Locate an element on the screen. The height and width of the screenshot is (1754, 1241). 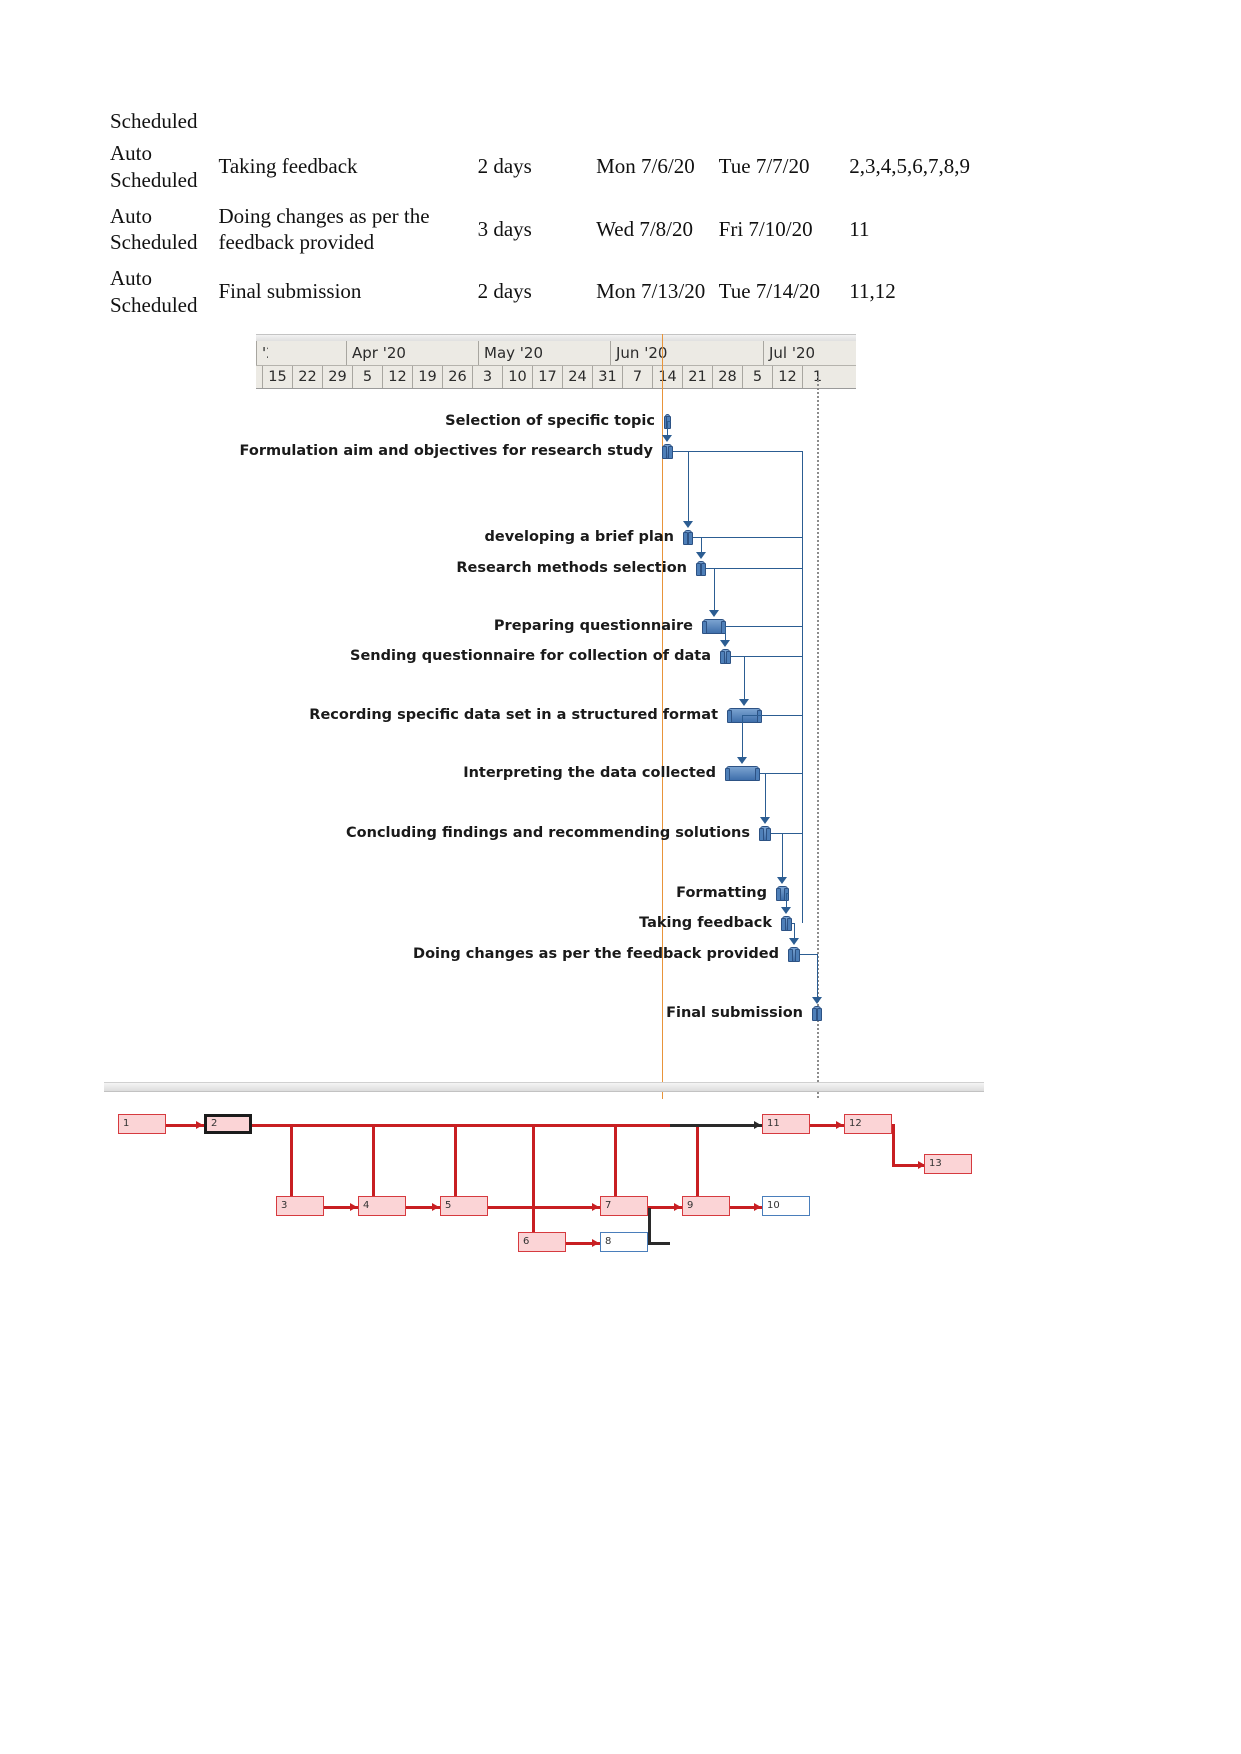
gantt-task-label: Research methods selection is located at coordinates (571, 568).